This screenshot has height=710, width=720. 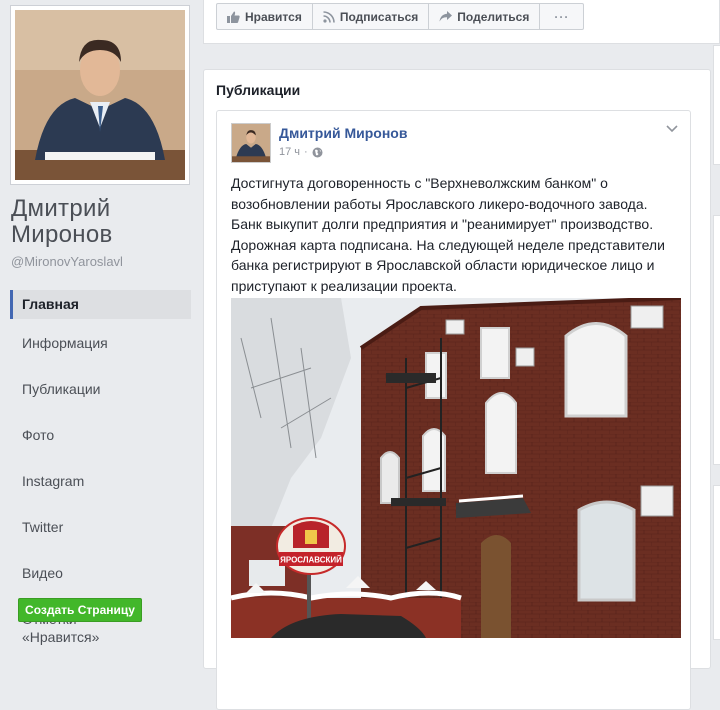 I want to click on page-username: @MironovYaroslavl, so click(x=67, y=261).